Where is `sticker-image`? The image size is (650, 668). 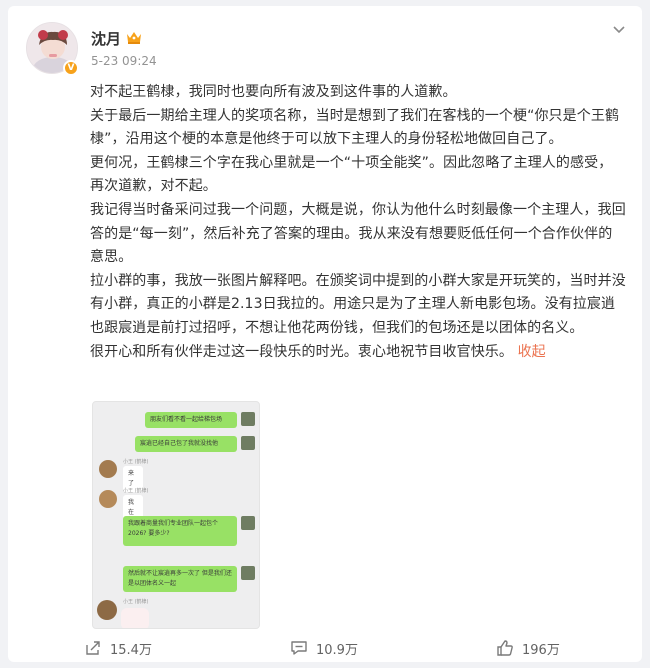
sticker-image is located at coordinates (135, 618).